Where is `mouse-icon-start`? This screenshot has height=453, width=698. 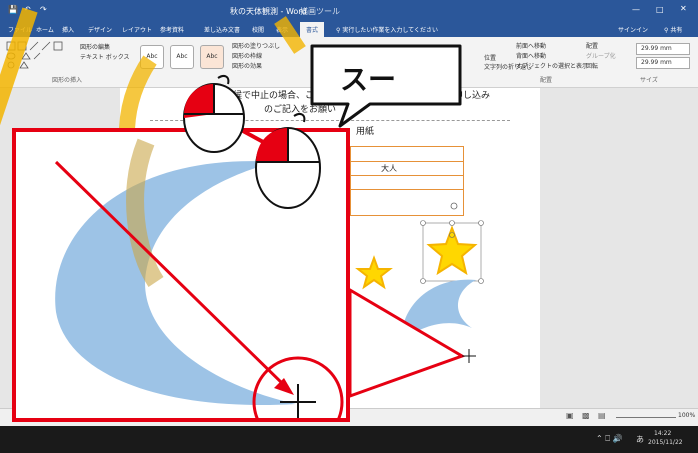 mouse-icon-start is located at coordinates (214, 114).